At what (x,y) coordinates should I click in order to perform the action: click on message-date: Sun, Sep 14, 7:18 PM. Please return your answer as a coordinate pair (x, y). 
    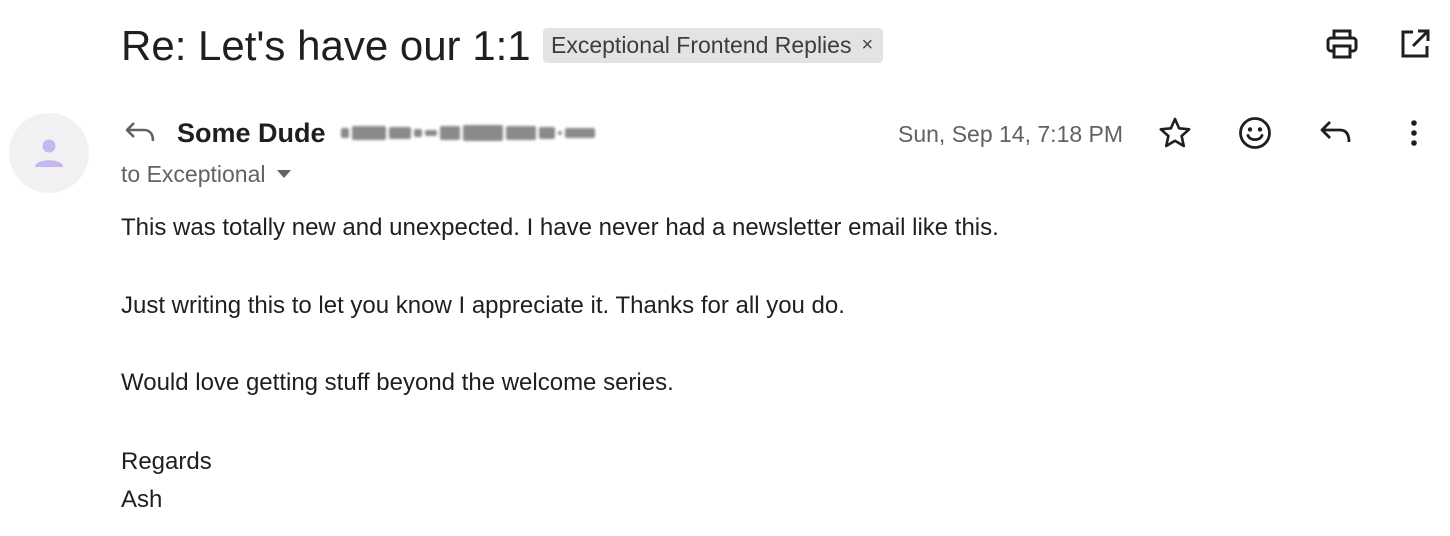
    Looking at the image, I should click on (1011, 134).